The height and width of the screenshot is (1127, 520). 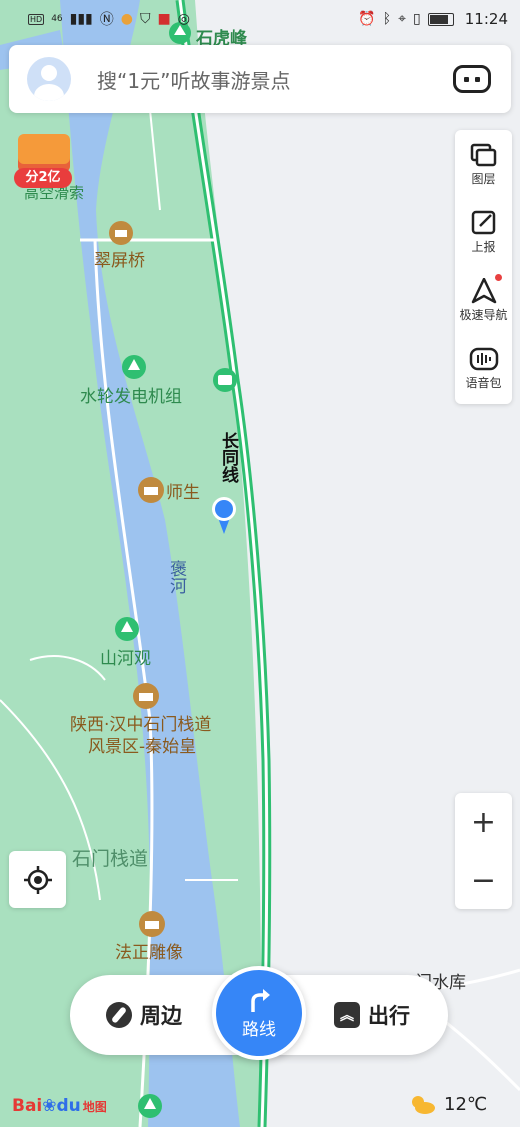 I want to click on map-tools-panel: 图层 上报 极速导航 语音包, so click(x=483, y=267).